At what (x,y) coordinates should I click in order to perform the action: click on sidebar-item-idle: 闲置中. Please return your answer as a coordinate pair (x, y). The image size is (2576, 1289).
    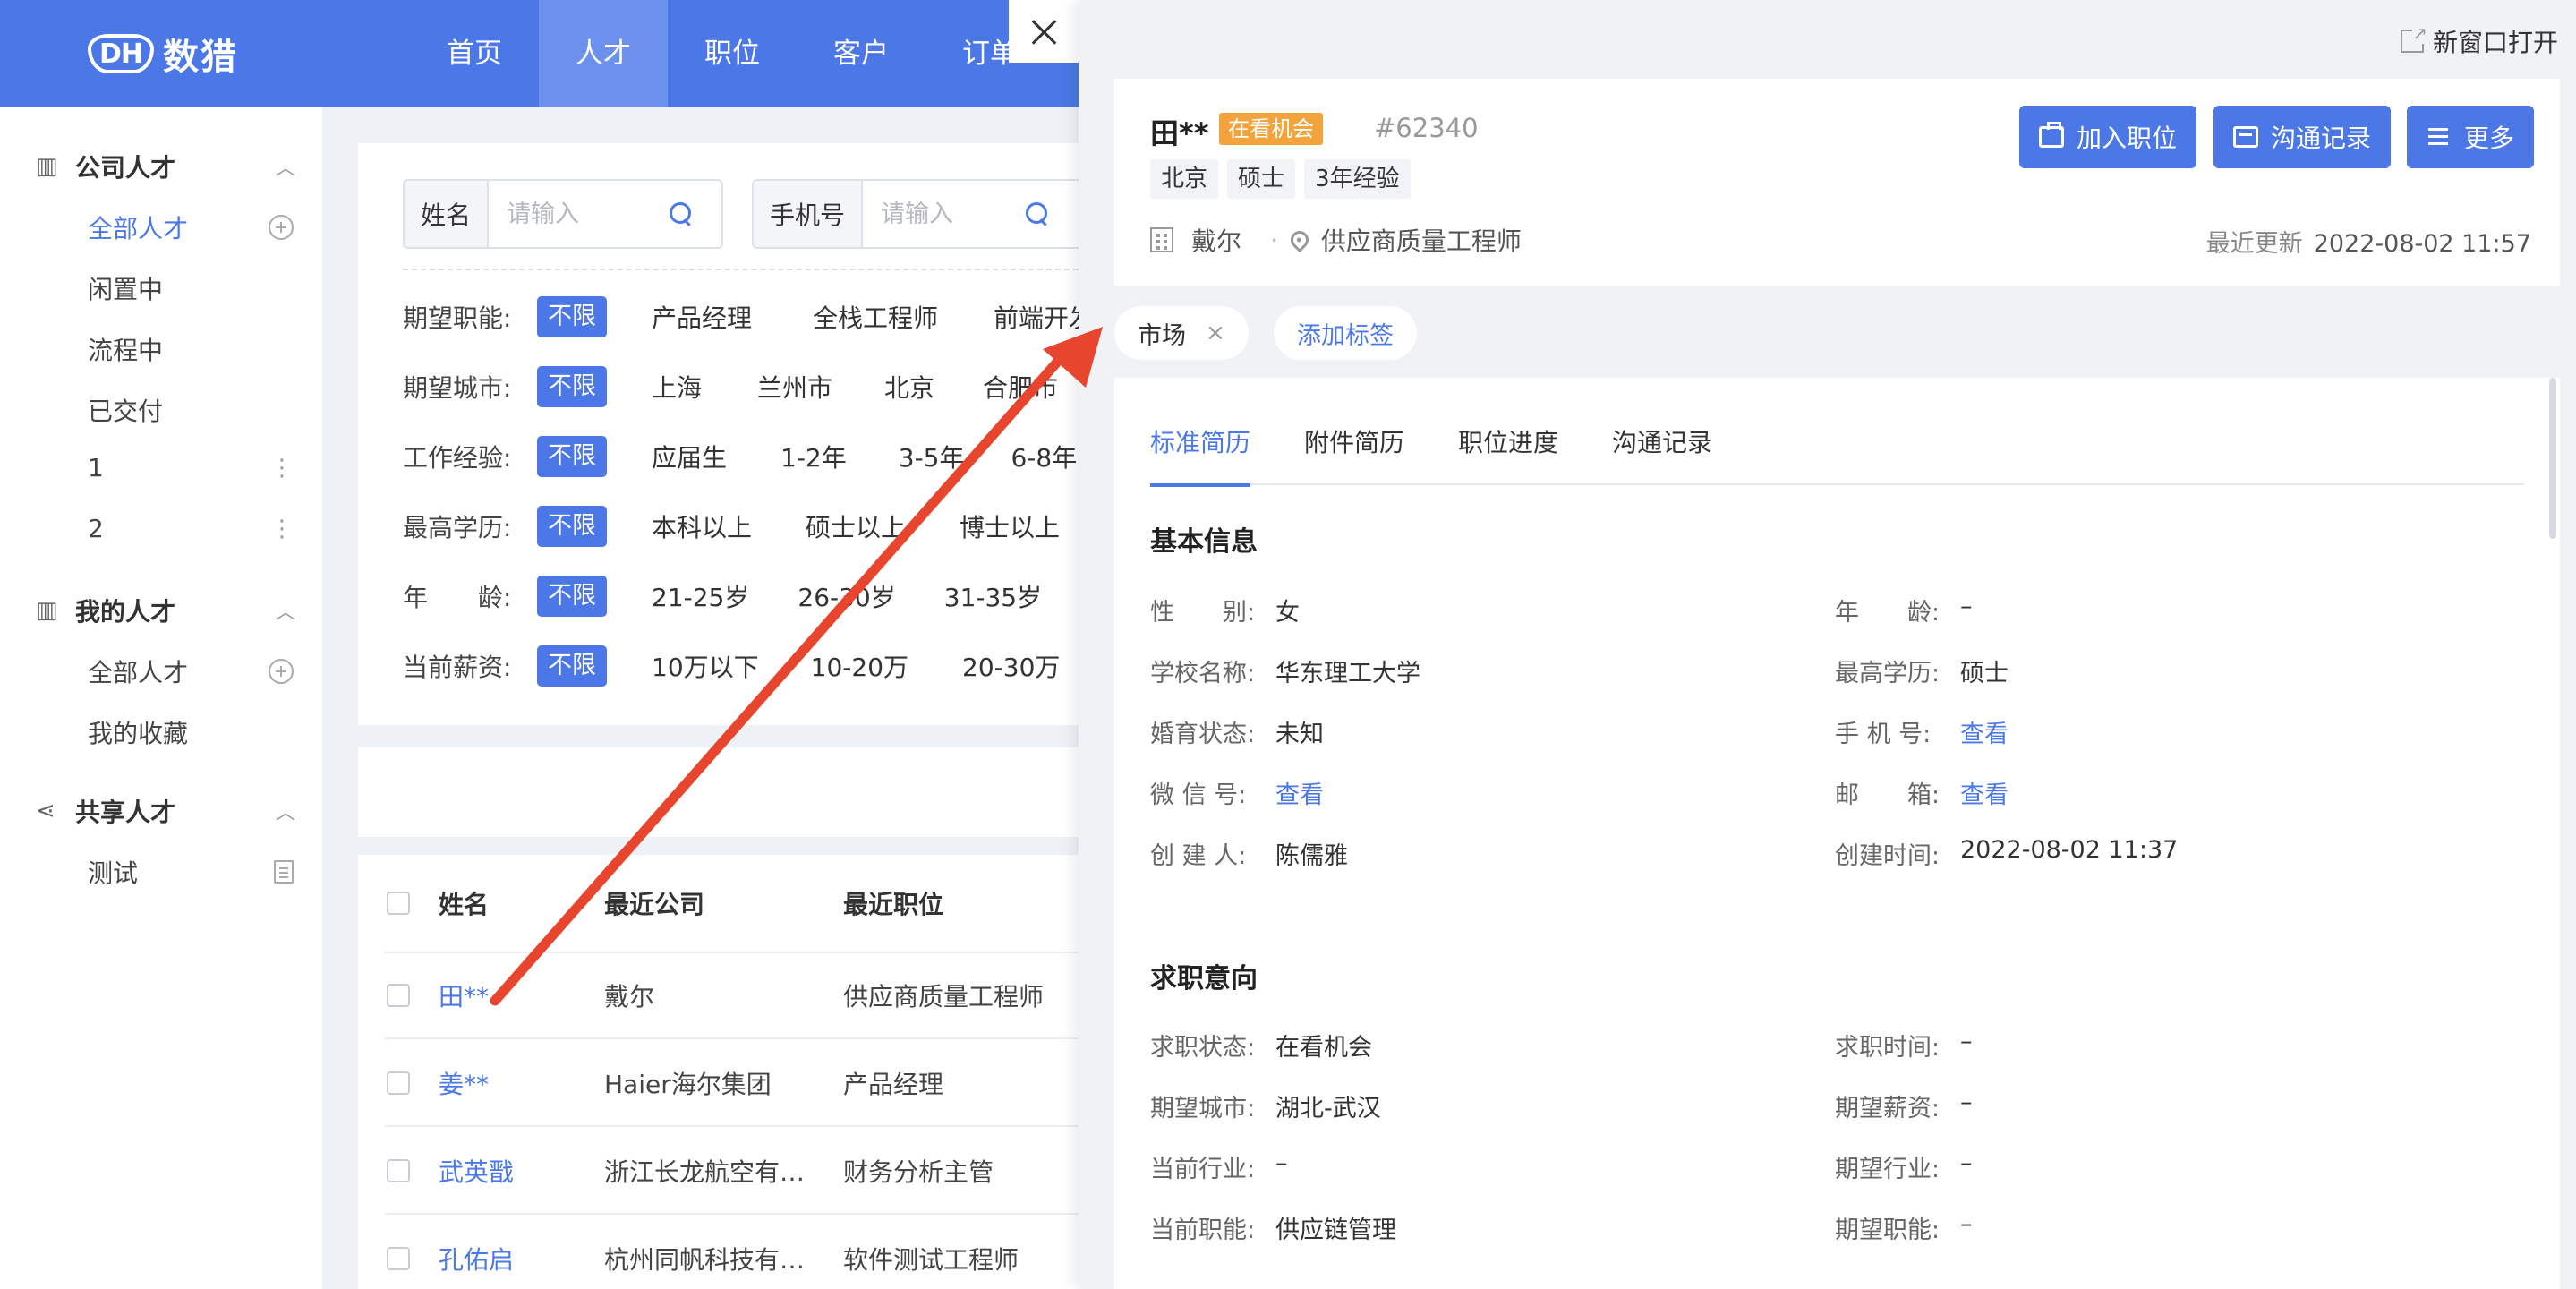
    Looking at the image, I should click on (191, 288).